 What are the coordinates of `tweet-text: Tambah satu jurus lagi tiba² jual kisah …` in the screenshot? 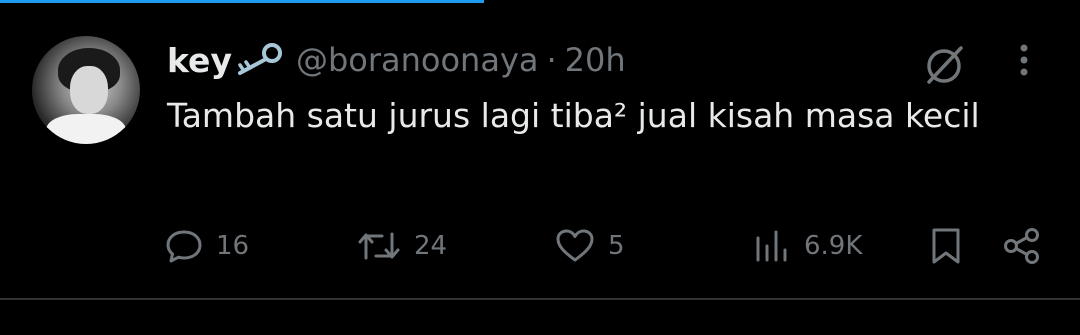 It's located at (573, 115).